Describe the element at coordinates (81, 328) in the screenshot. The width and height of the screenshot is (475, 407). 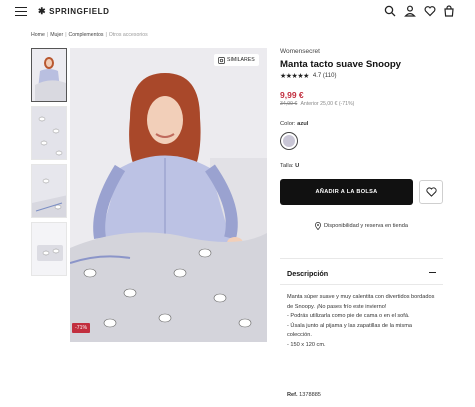
I see `discount-badge: -71%` at that location.